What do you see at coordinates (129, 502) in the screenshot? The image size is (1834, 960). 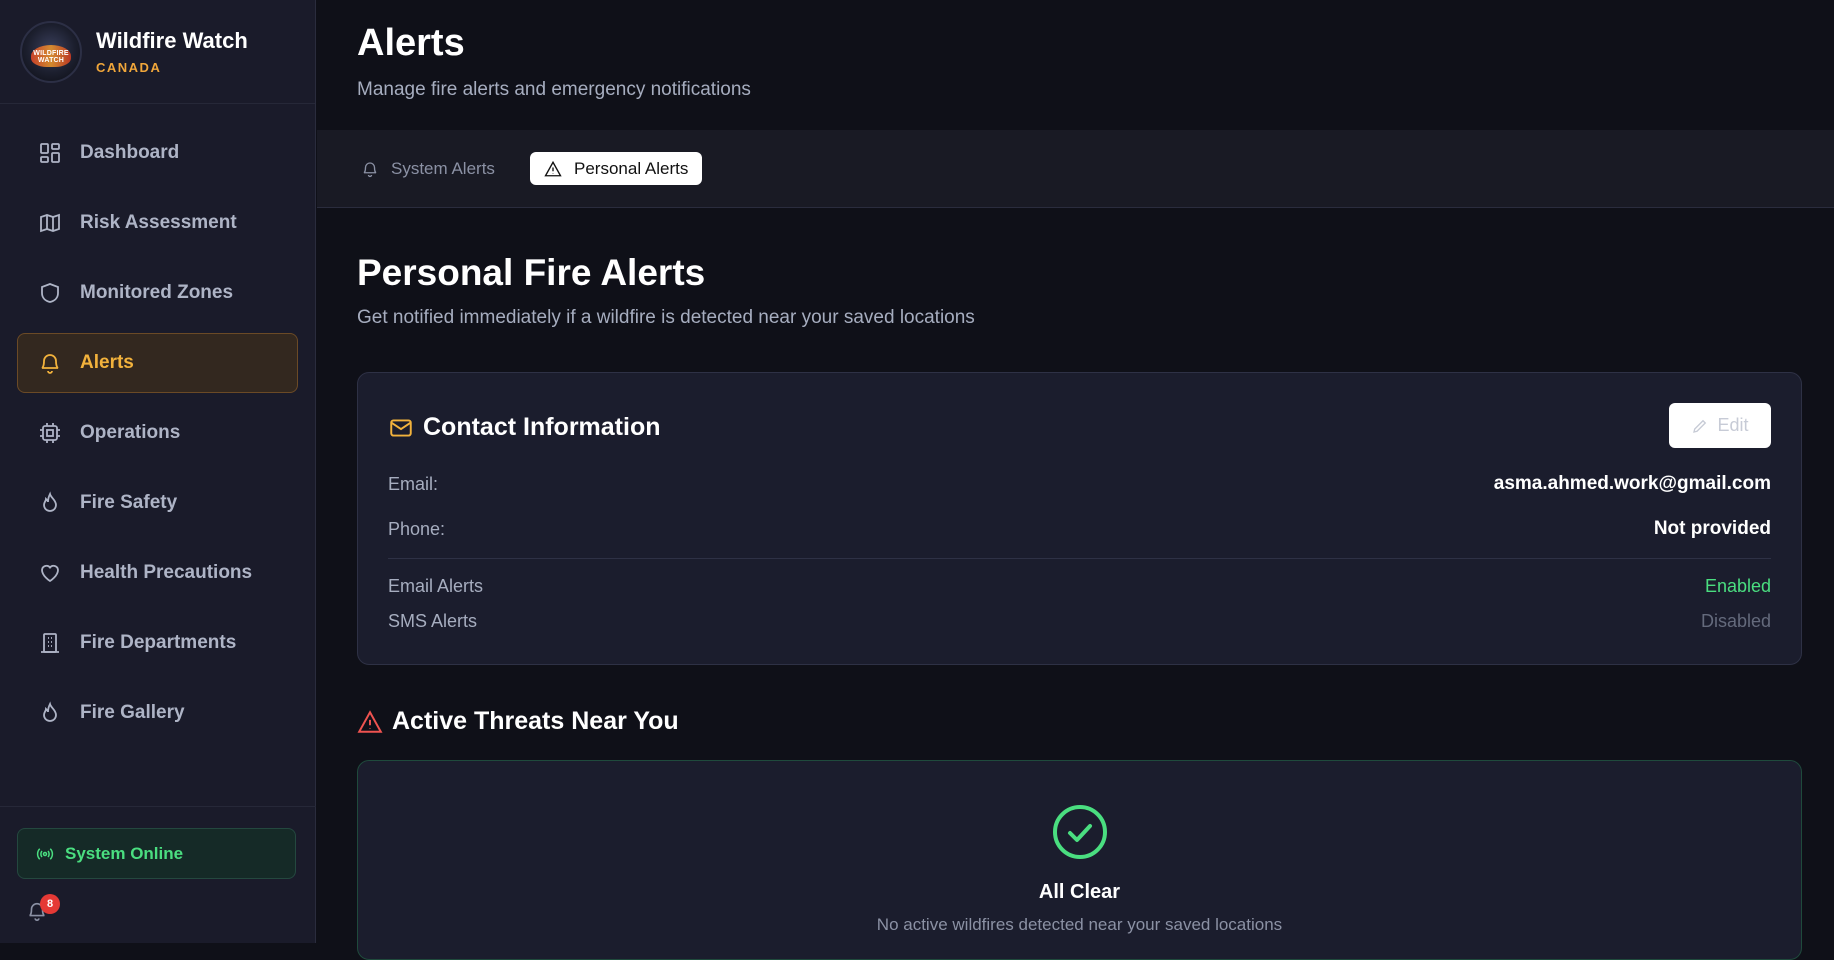 I see `sidebar-item-label: Fire Safety` at bounding box center [129, 502].